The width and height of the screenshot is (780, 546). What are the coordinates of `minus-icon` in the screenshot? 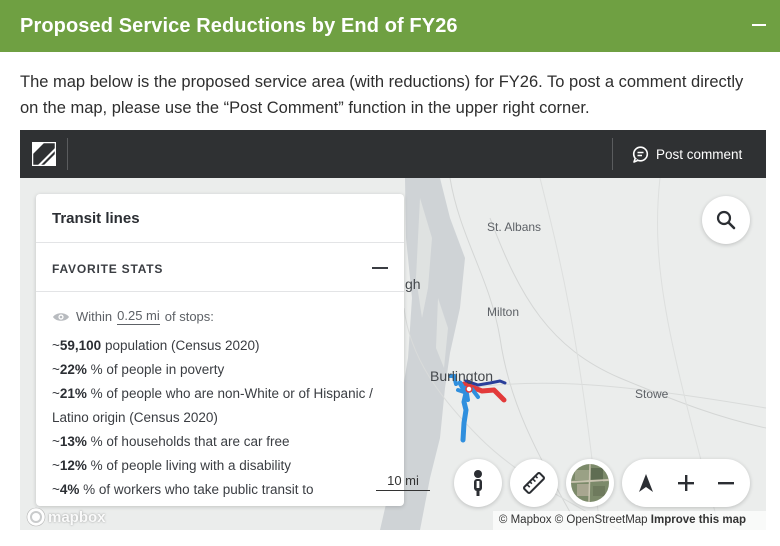 It's located at (726, 483).